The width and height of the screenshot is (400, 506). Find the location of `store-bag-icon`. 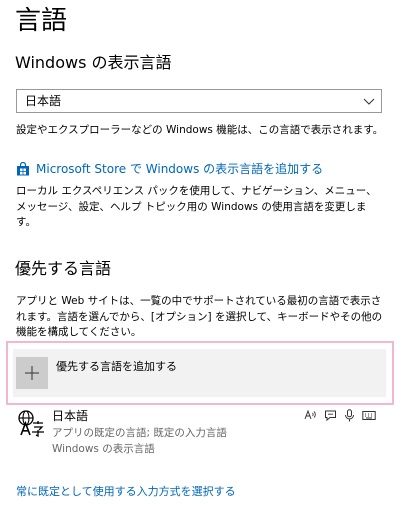

store-bag-icon is located at coordinates (23, 169).